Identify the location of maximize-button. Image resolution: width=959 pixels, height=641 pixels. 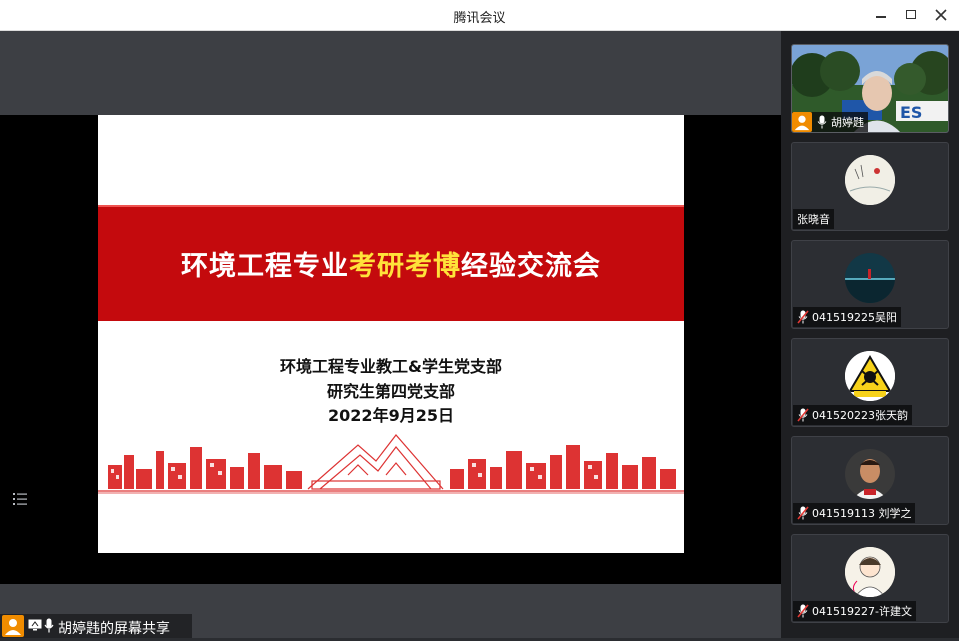
(911, 15).